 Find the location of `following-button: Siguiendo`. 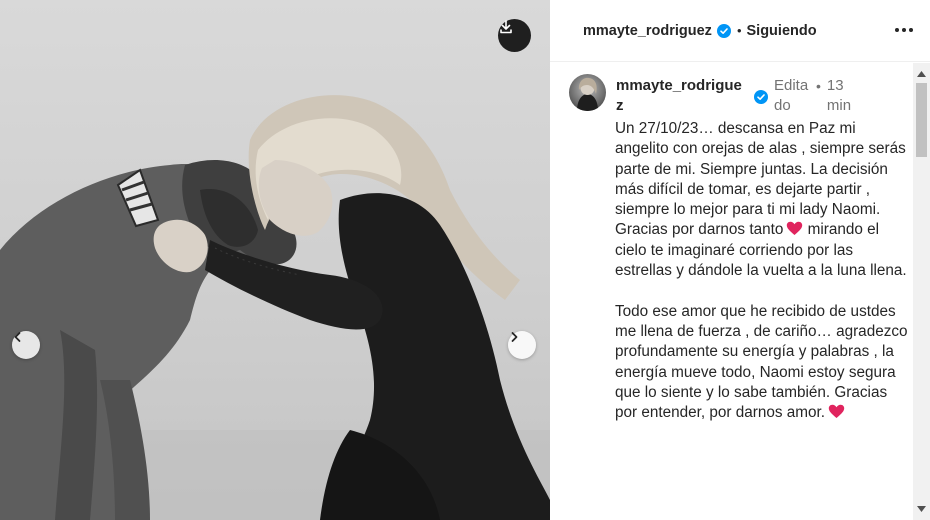

following-button: Siguiendo is located at coordinates (782, 31).